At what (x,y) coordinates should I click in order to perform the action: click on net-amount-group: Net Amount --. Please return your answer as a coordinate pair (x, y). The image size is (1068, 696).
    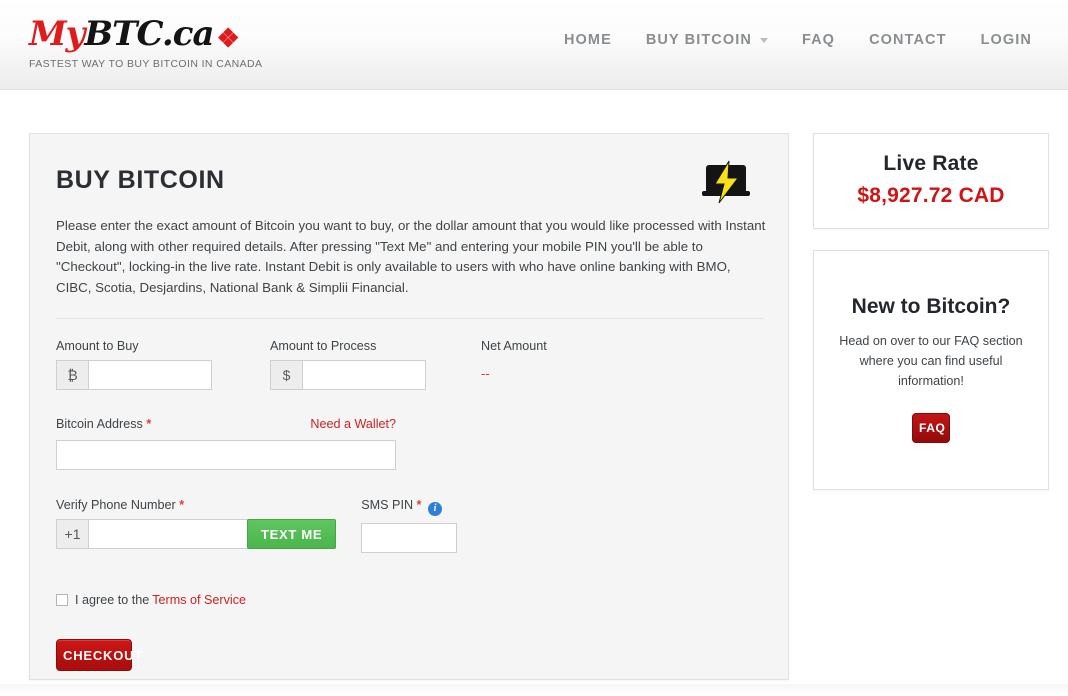
    Looking at the image, I should click on (514, 360).